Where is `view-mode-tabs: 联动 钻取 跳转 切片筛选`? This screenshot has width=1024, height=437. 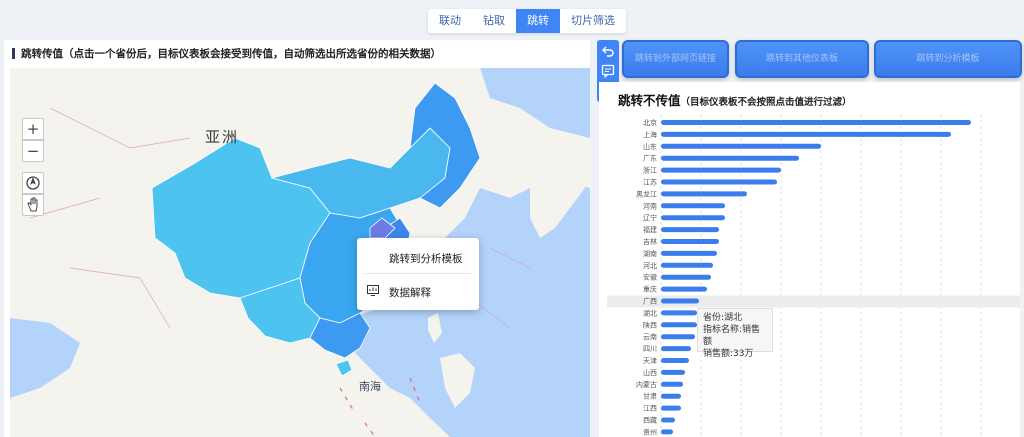
view-mode-tabs: 联动 钻取 跳转 切片筛选 is located at coordinates (527, 21).